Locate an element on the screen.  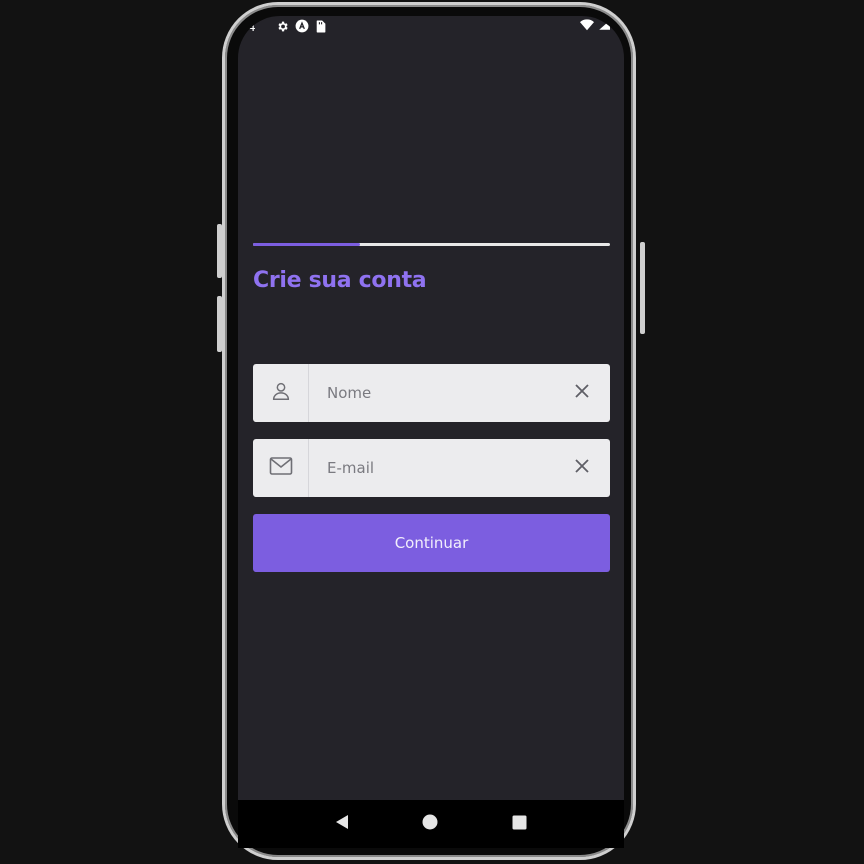
email-input is located at coordinates (431, 468).